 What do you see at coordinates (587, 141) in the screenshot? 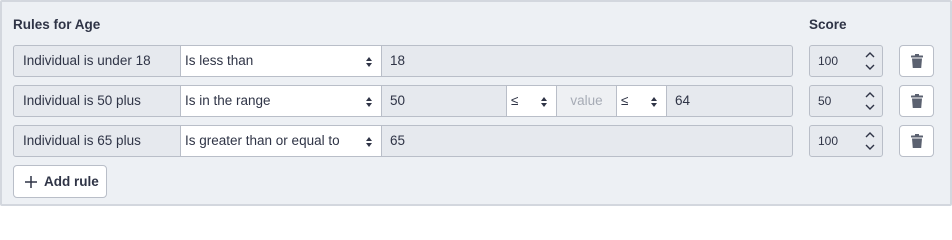
I see `rule-value-input: 65` at bounding box center [587, 141].